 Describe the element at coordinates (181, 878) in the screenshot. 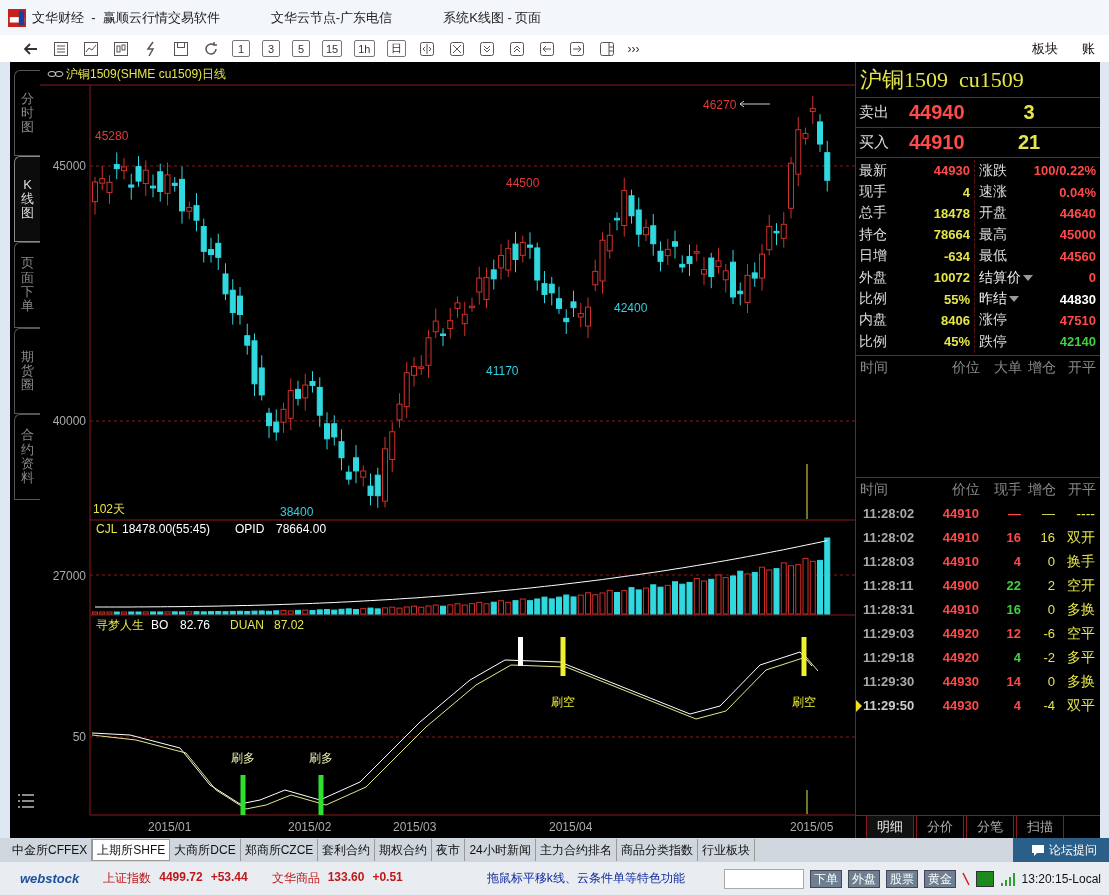

I see `index-value: 4499.72` at that location.